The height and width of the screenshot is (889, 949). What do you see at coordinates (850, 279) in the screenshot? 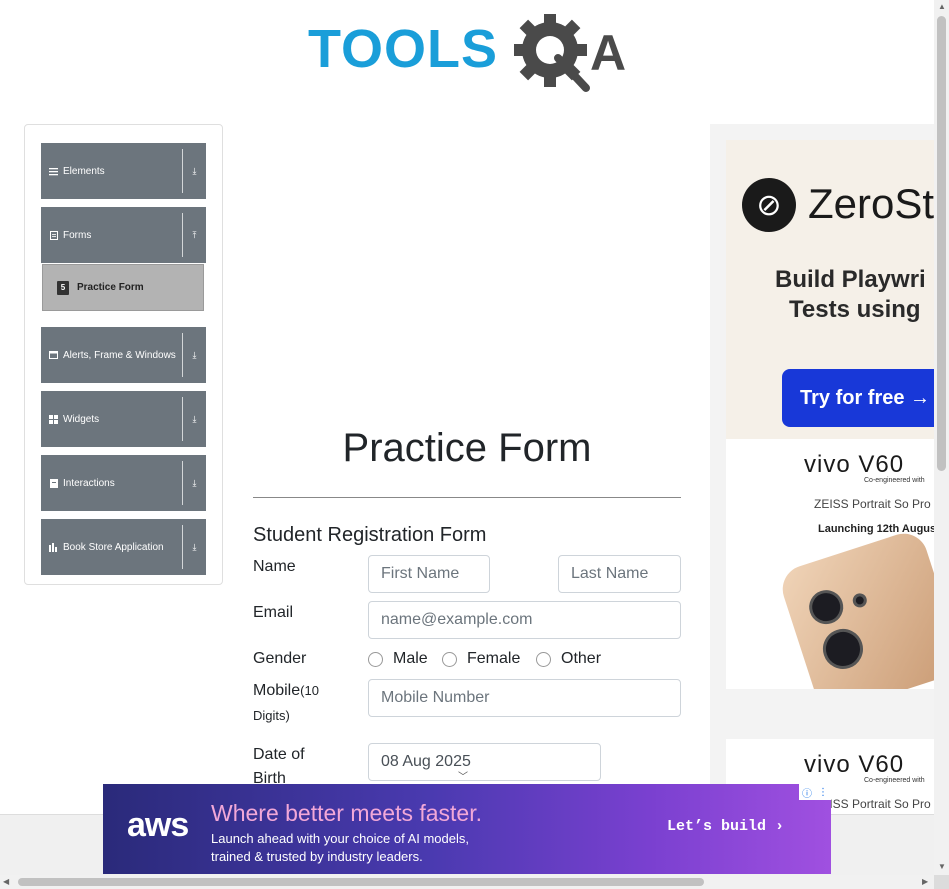
I see `zerostep-line-1: Build Playwri` at bounding box center [850, 279].